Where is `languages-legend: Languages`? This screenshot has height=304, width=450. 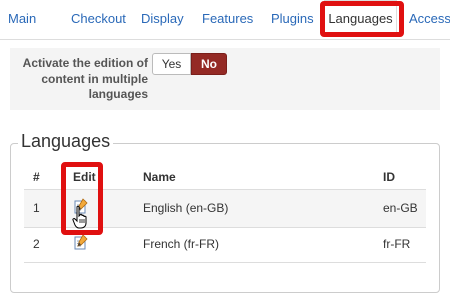
languages-legend: Languages is located at coordinates (66, 141).